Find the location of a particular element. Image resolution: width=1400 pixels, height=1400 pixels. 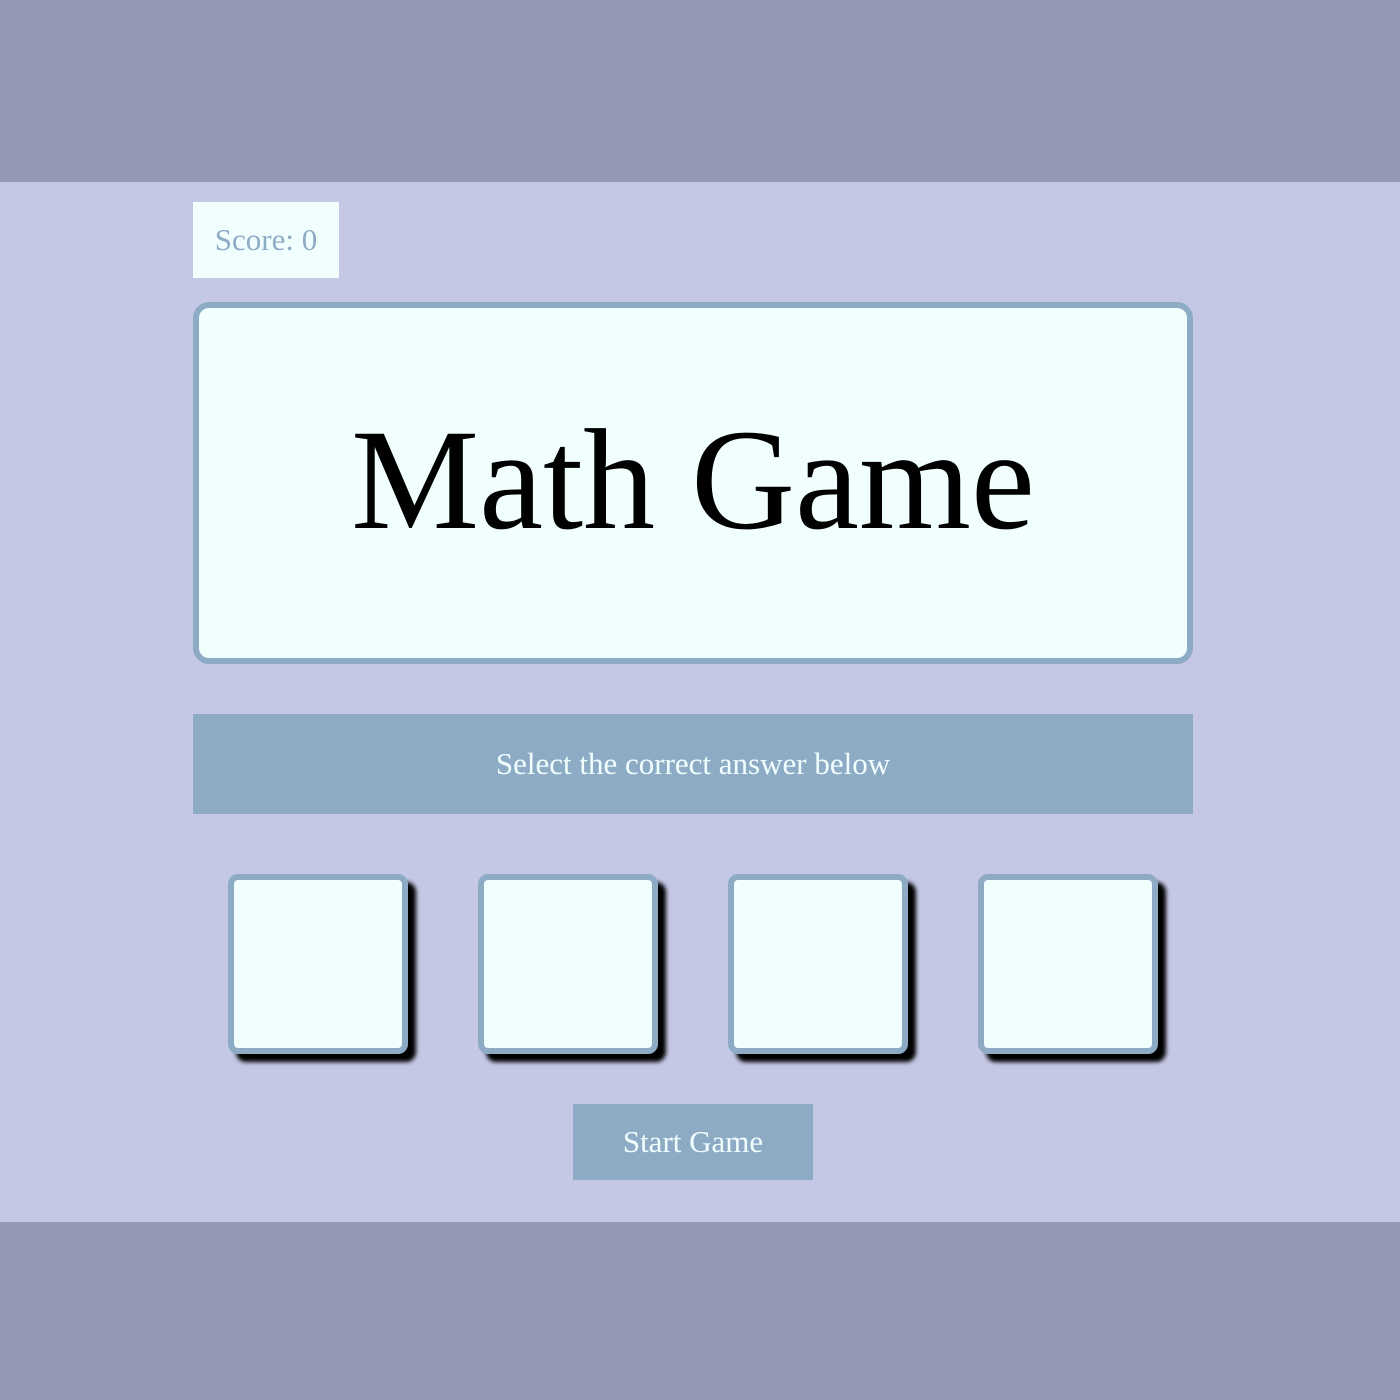

bottom-band is located at coordinates (700, 1311).